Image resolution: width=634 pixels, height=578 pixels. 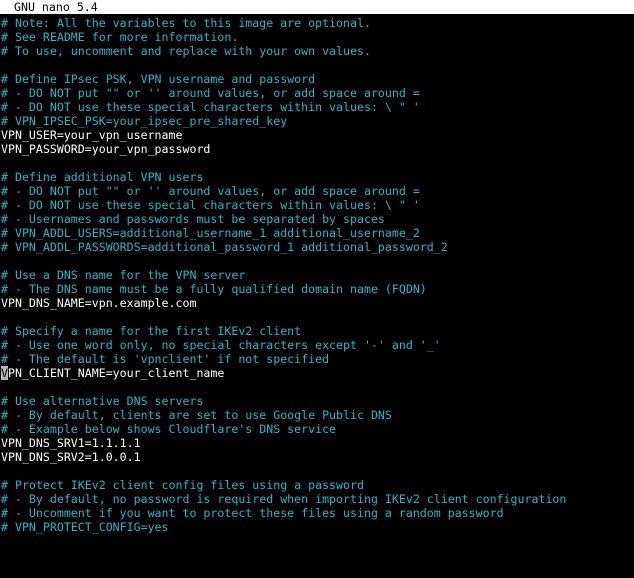 I want to click on editor-line: # Use a DNS name for the VPN server, so click(x=317, y=275).